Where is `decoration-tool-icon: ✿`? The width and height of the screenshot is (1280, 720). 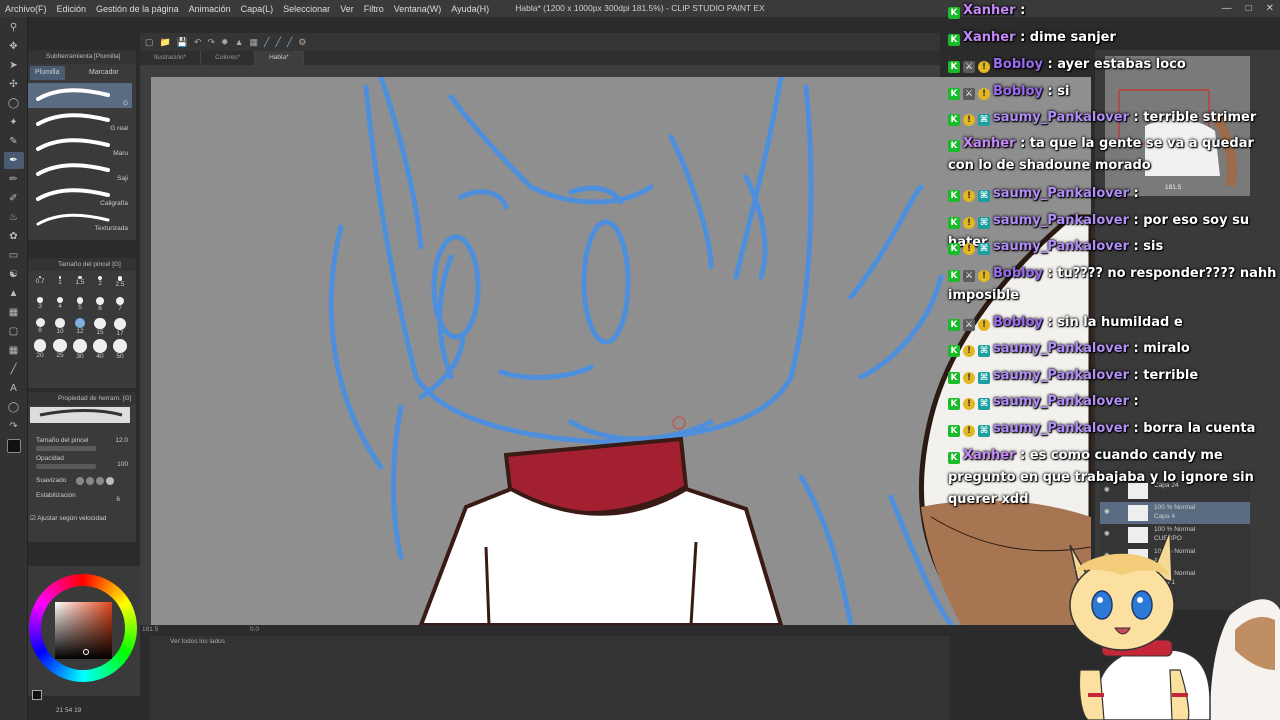 decoration-tool-icon: ✿ is located at coordinates (14, 236).